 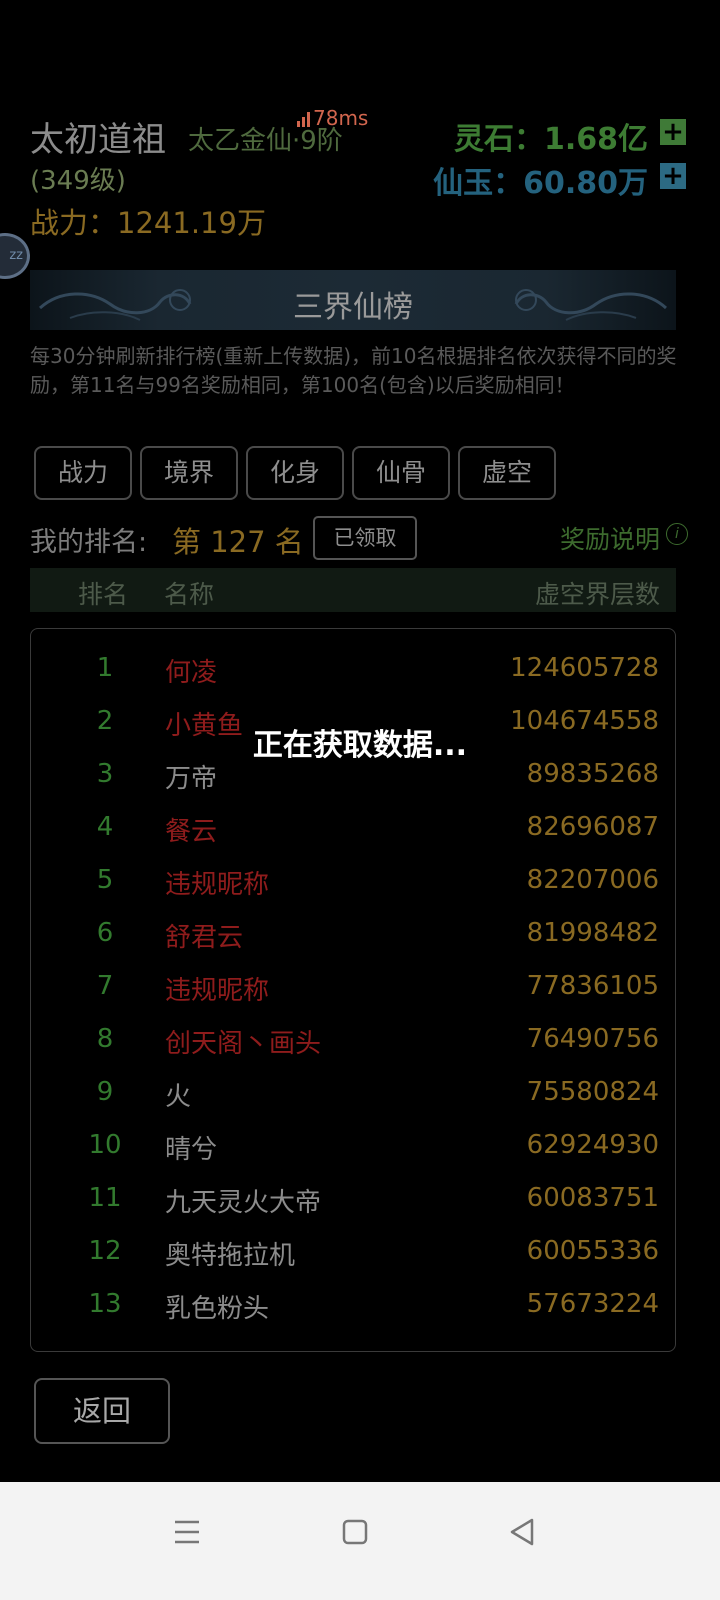 What do you see at coordinates (592, 1092) in the screenshot?
I see `row-value: 75580824` at bounding box center [592, 1092].